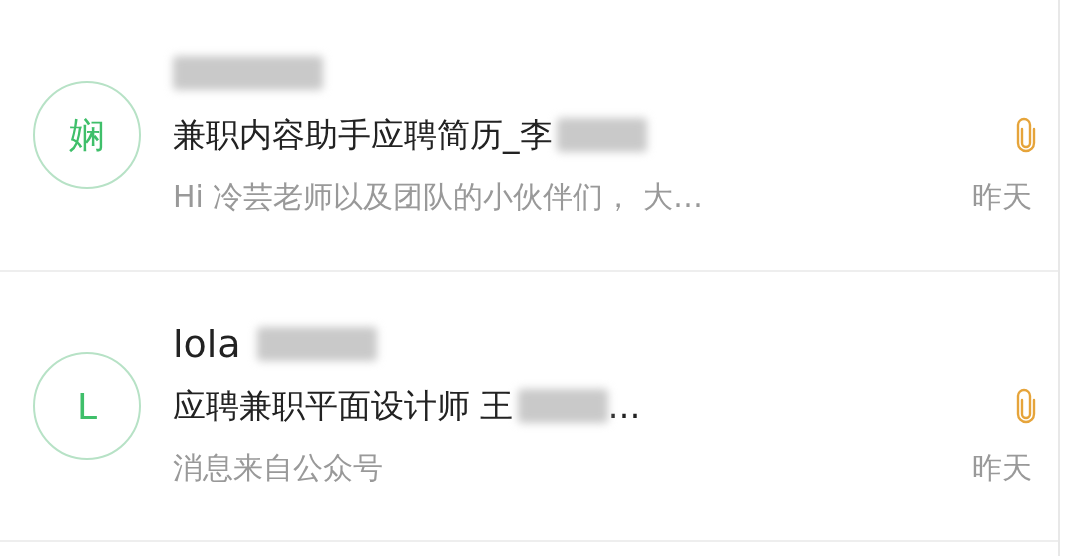  What do you see at coordinates (87, 406) in the screenshot?
I see `avatar: L` at bounding box center [87, 406].